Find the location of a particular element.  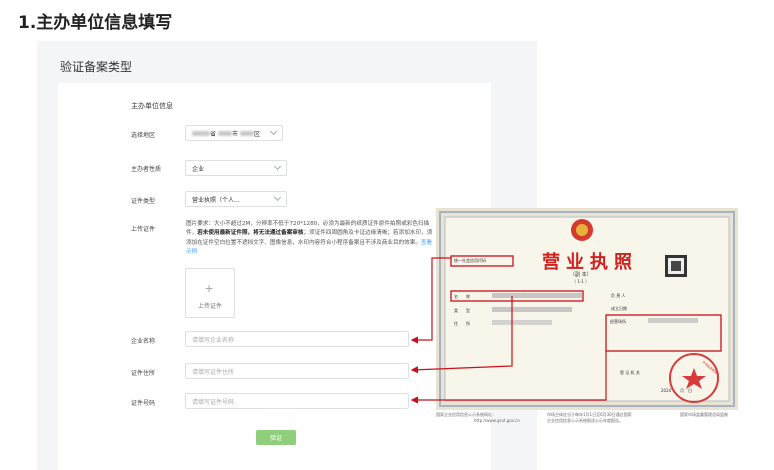

footer-mid-2: 企业信用信息公示系统报送公示年度报告。 is located at coordinates (585, 420).